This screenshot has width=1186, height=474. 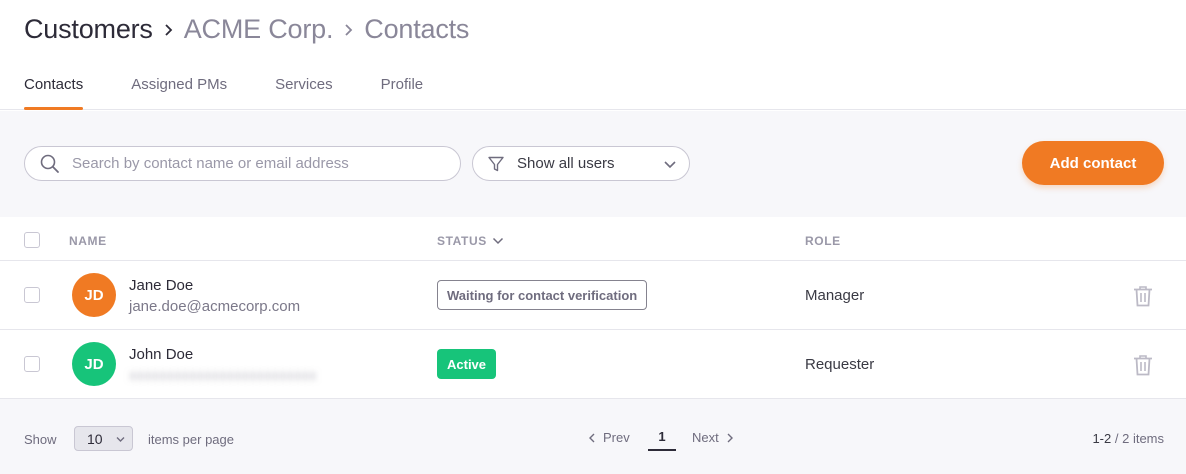 What do you see at coordinates (215, 306) in the screenshot?
I see `contact-email: jane.doe@acmecorp.com` at bounding box center [215, 306].